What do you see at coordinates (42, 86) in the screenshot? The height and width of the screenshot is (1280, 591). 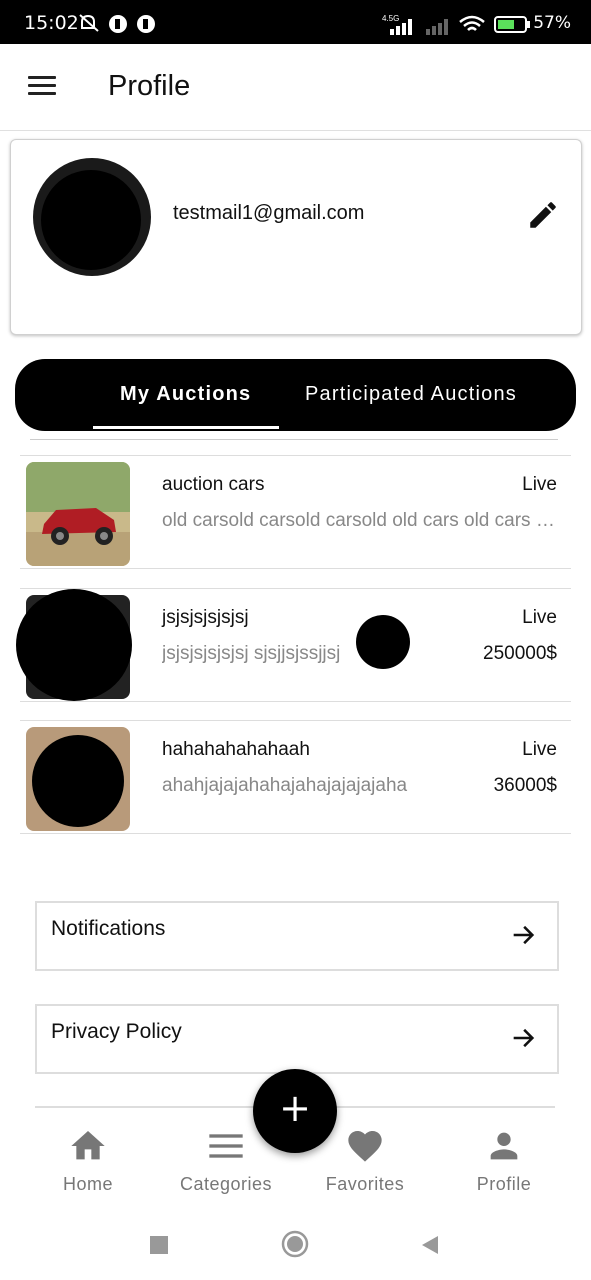 I see `menu-icon` at bounding box center [42, 86].